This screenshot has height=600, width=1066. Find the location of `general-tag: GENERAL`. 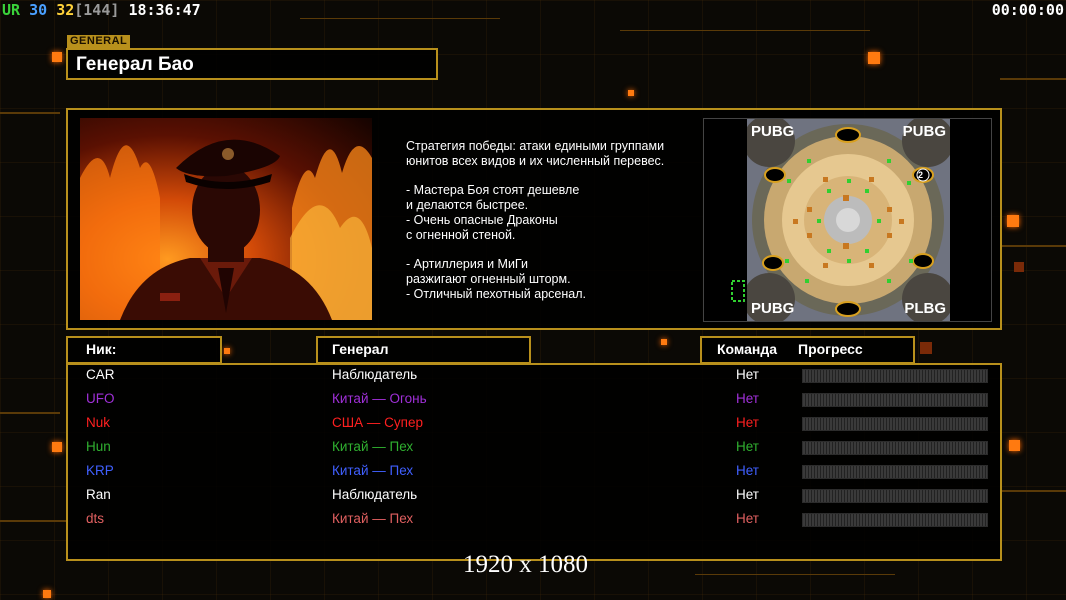

general-tag: GENERAL is located at coordinates (99, 41).